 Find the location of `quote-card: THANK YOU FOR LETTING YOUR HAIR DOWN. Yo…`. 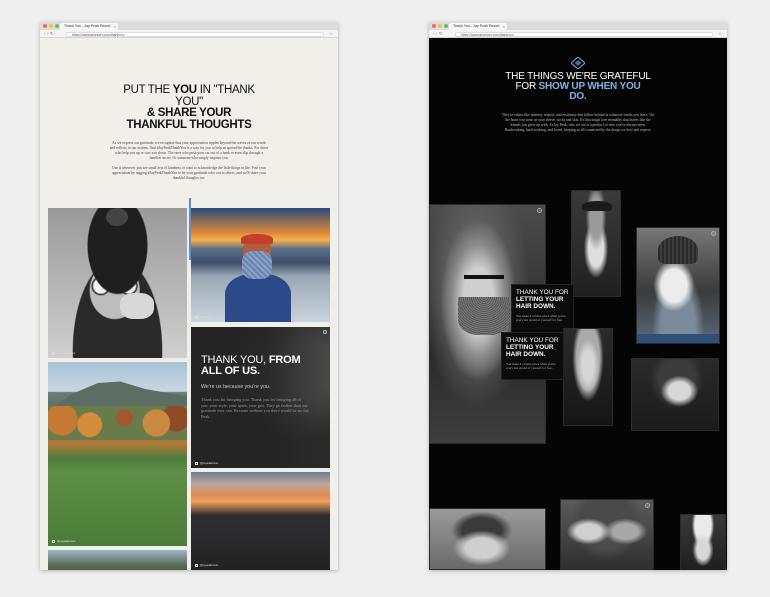

quote-card: THANK YOU FOR LETTING YOUR HAIR DOWN. Yo… is located at coordinates (532, 356).